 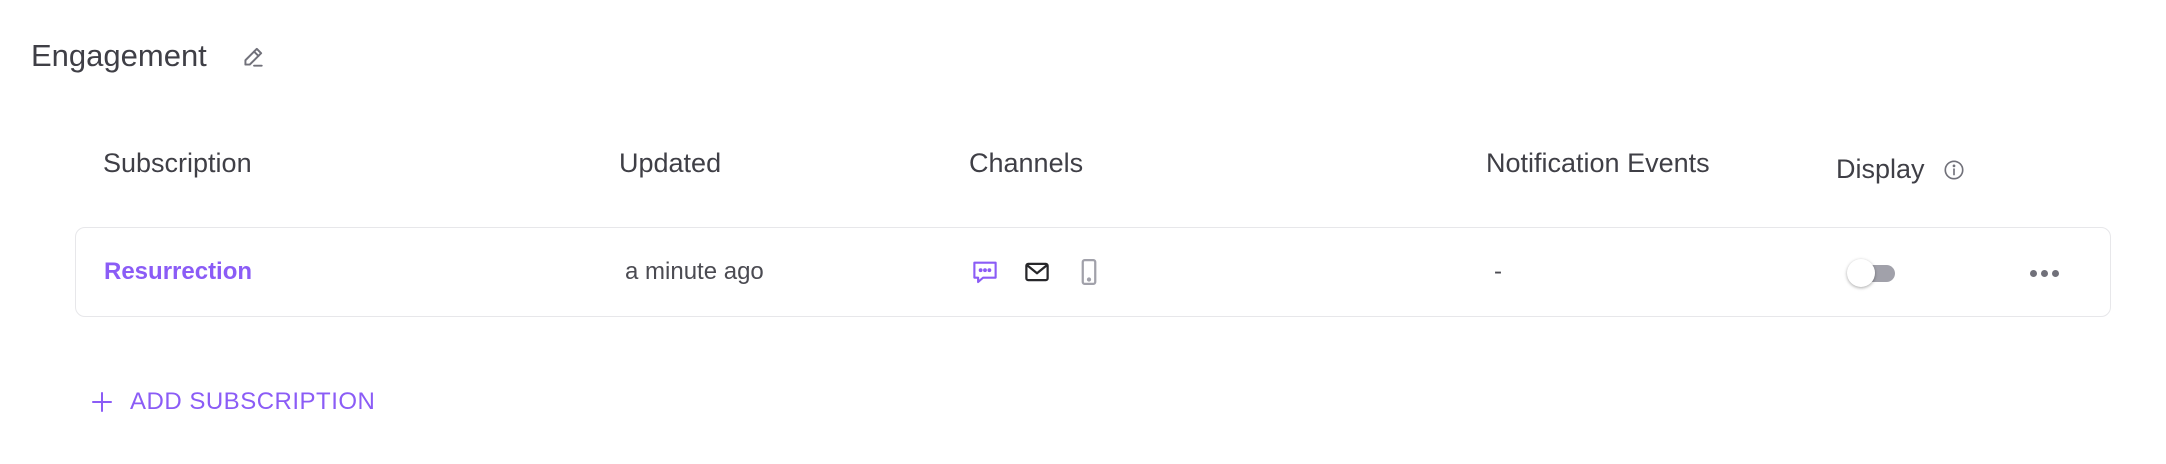 I want to click on add-subscription-label: ADD SUBSCRIPTION, so click(x=253, y=401).